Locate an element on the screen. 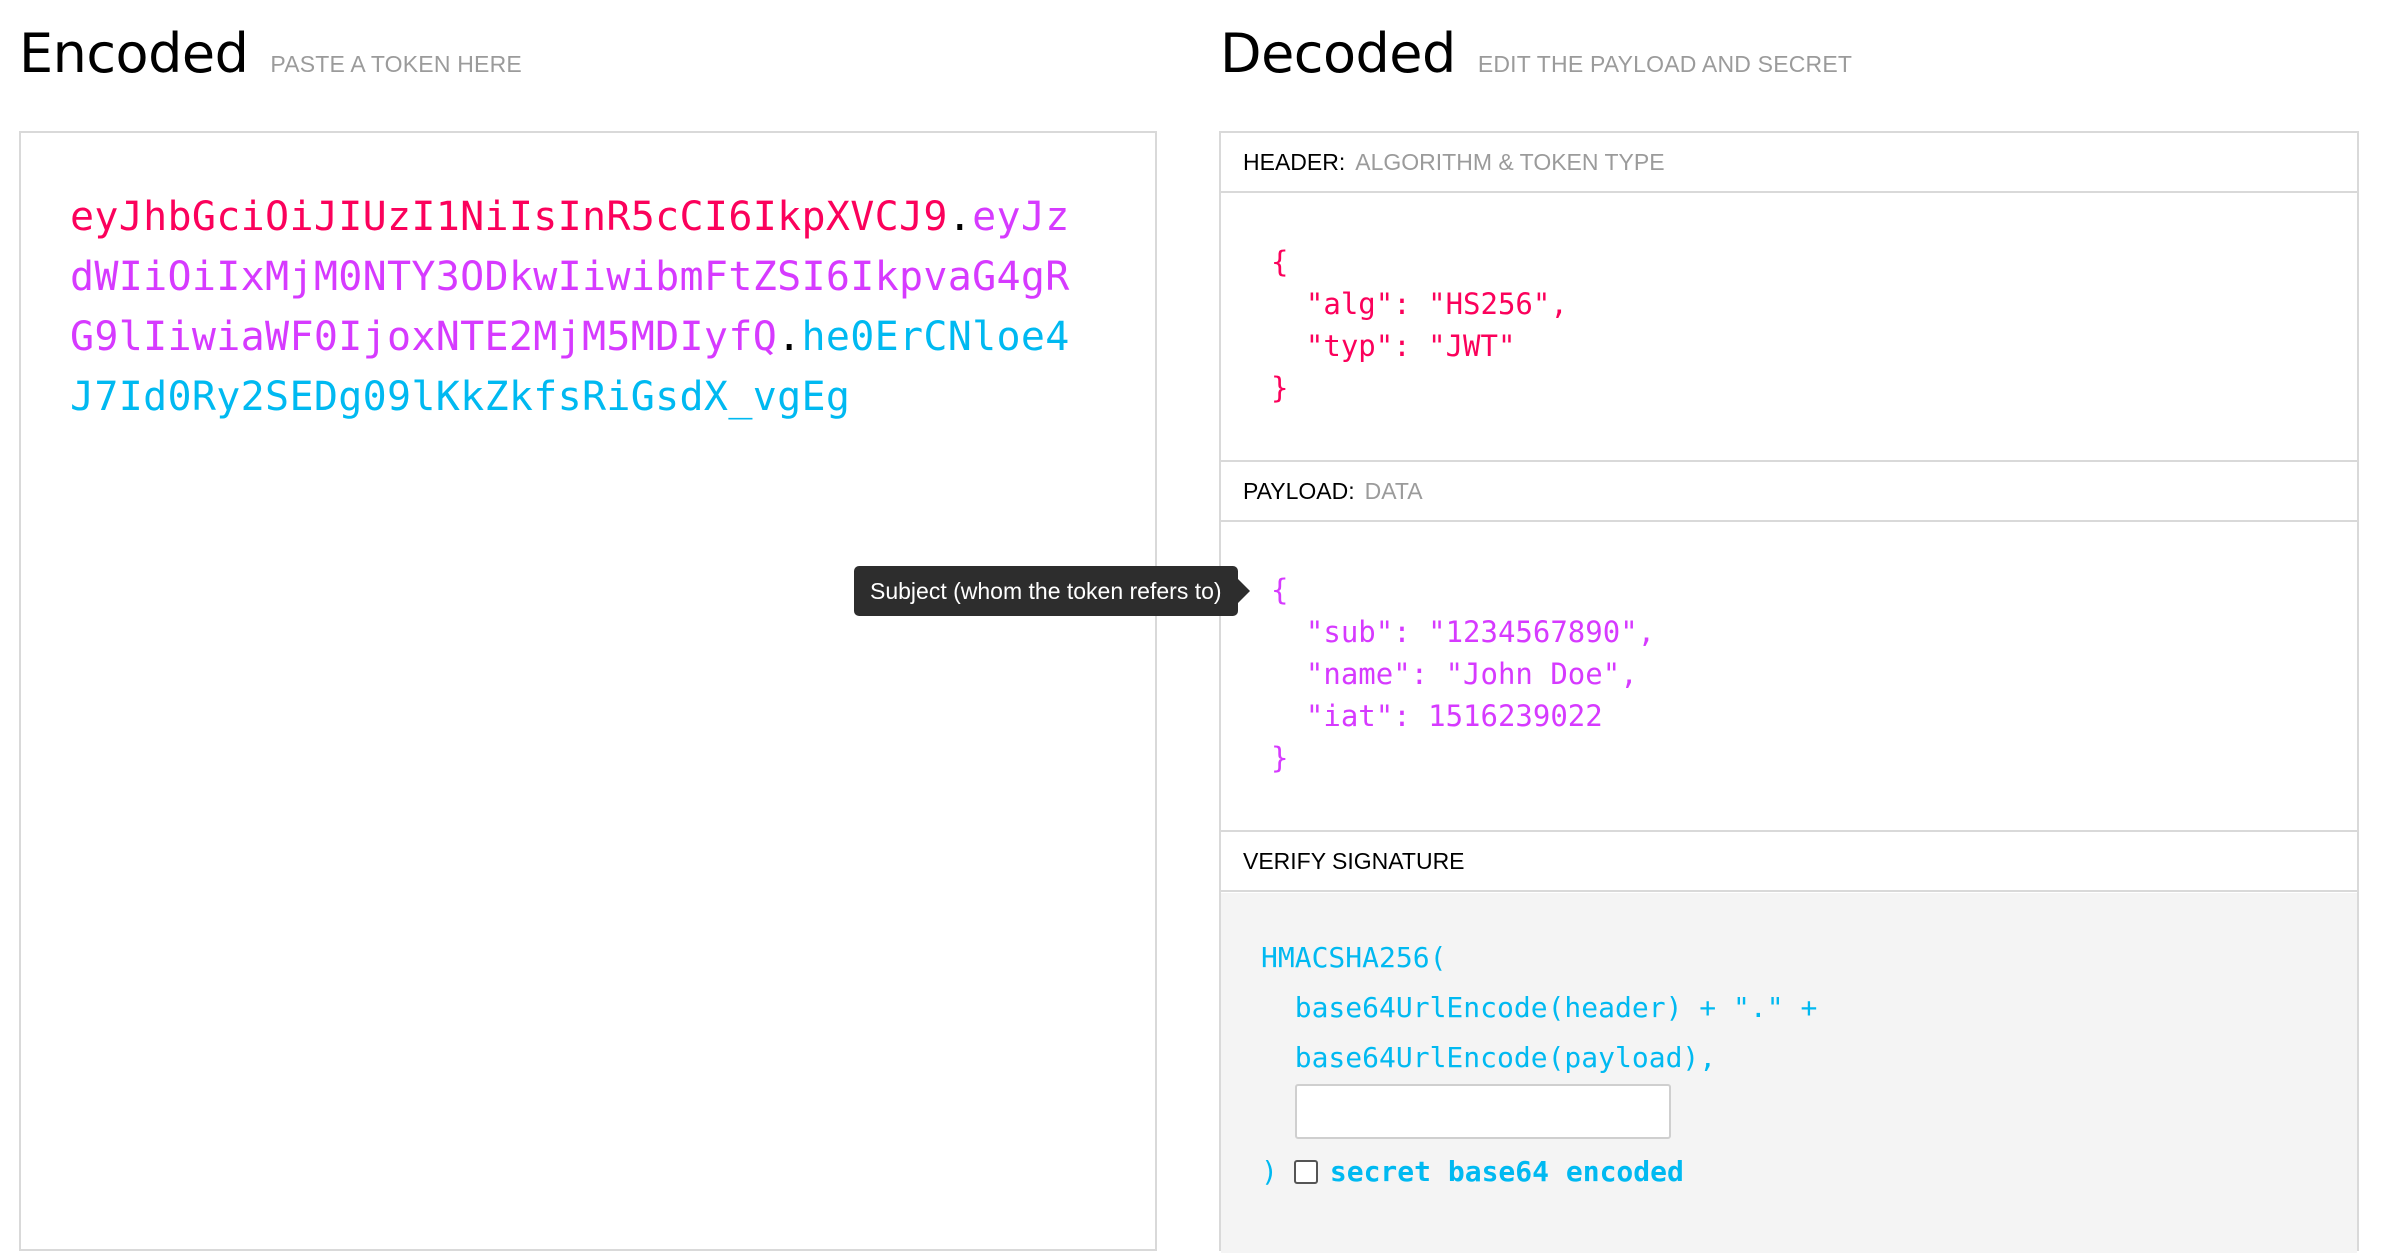 This screenshot has height=1253, width=2384. decoded-hint: EDIT THE PAYLOAD AND SECRET is located at coordinates (1665, 64).